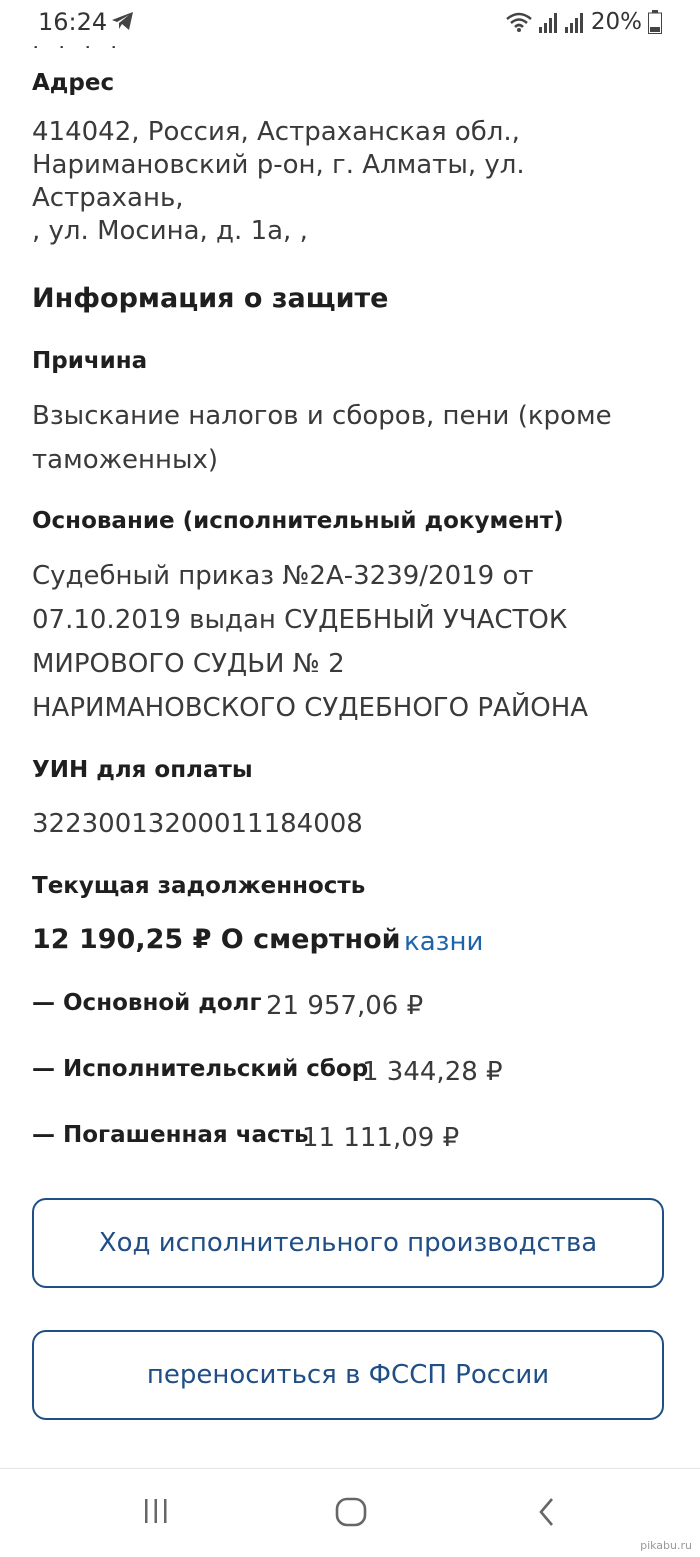 This screenshot has height=1557, width=700. What do you see at coordinates (170, 231) in the screenshot?
I see `address-line: , ул. Мосина, д. 1а, ,` at bounding box center [170, 231].